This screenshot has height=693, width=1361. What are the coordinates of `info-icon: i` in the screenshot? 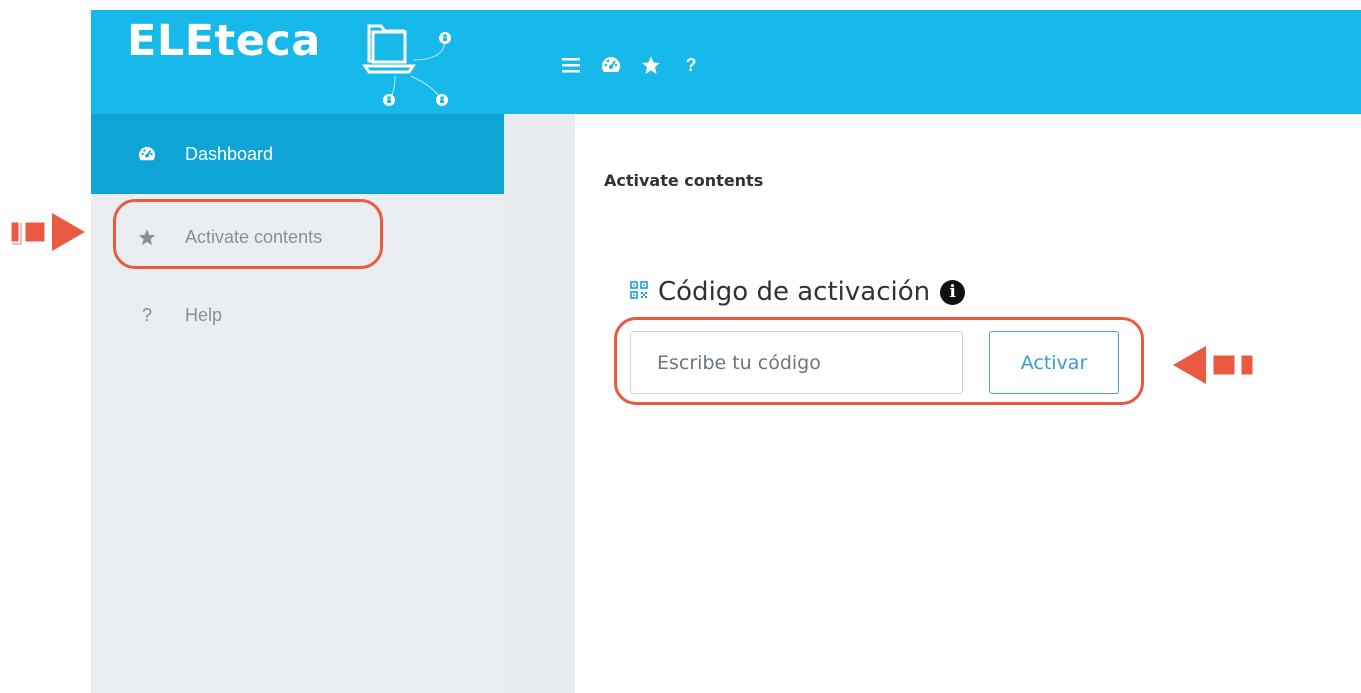 It's located at (953, 292).